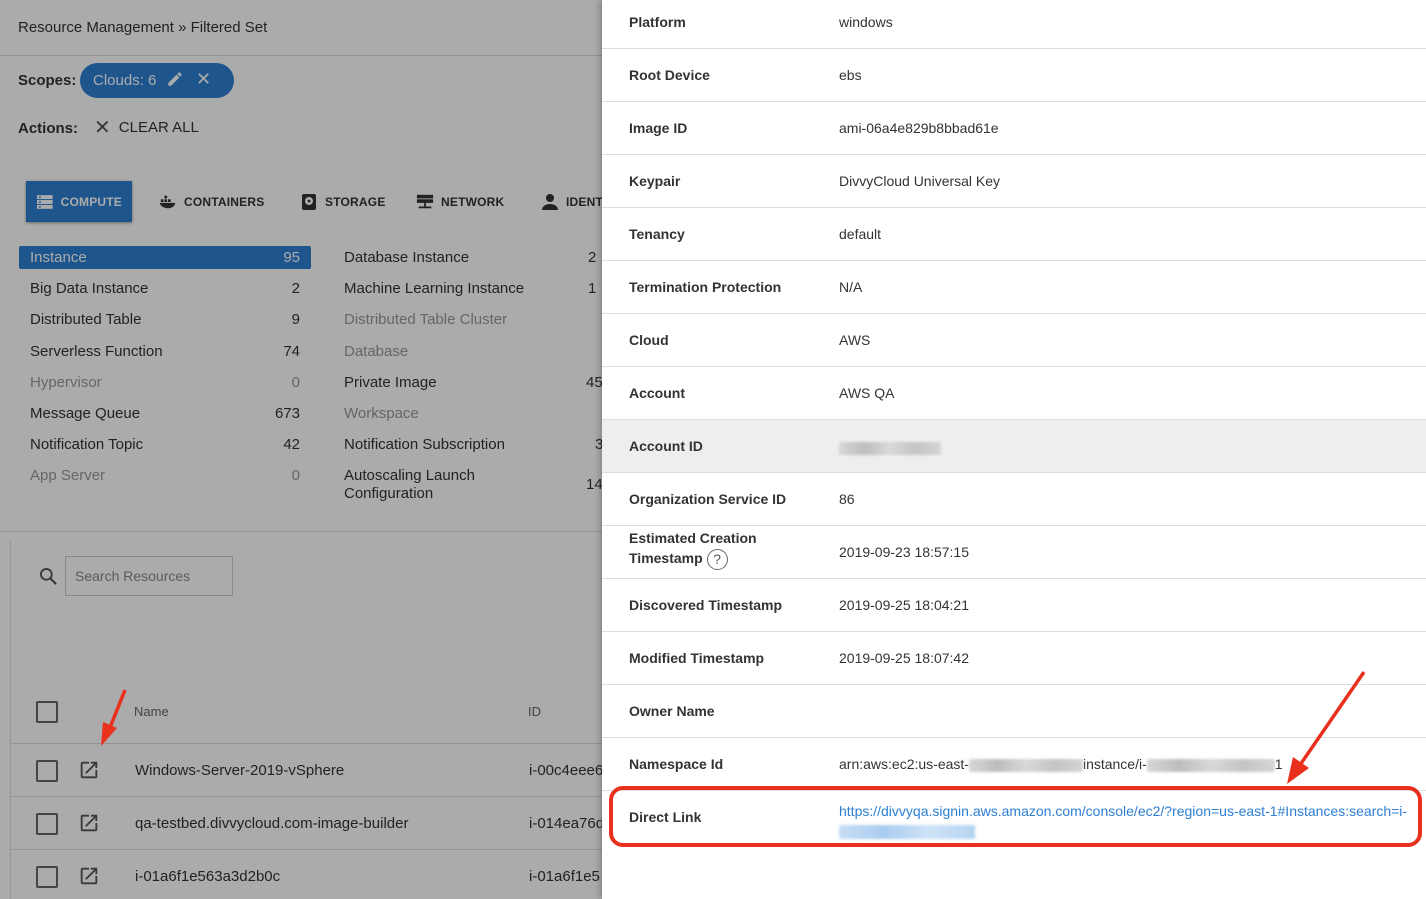  I want to click on detail-label: Discovered Timestamp, so click(706, 605).